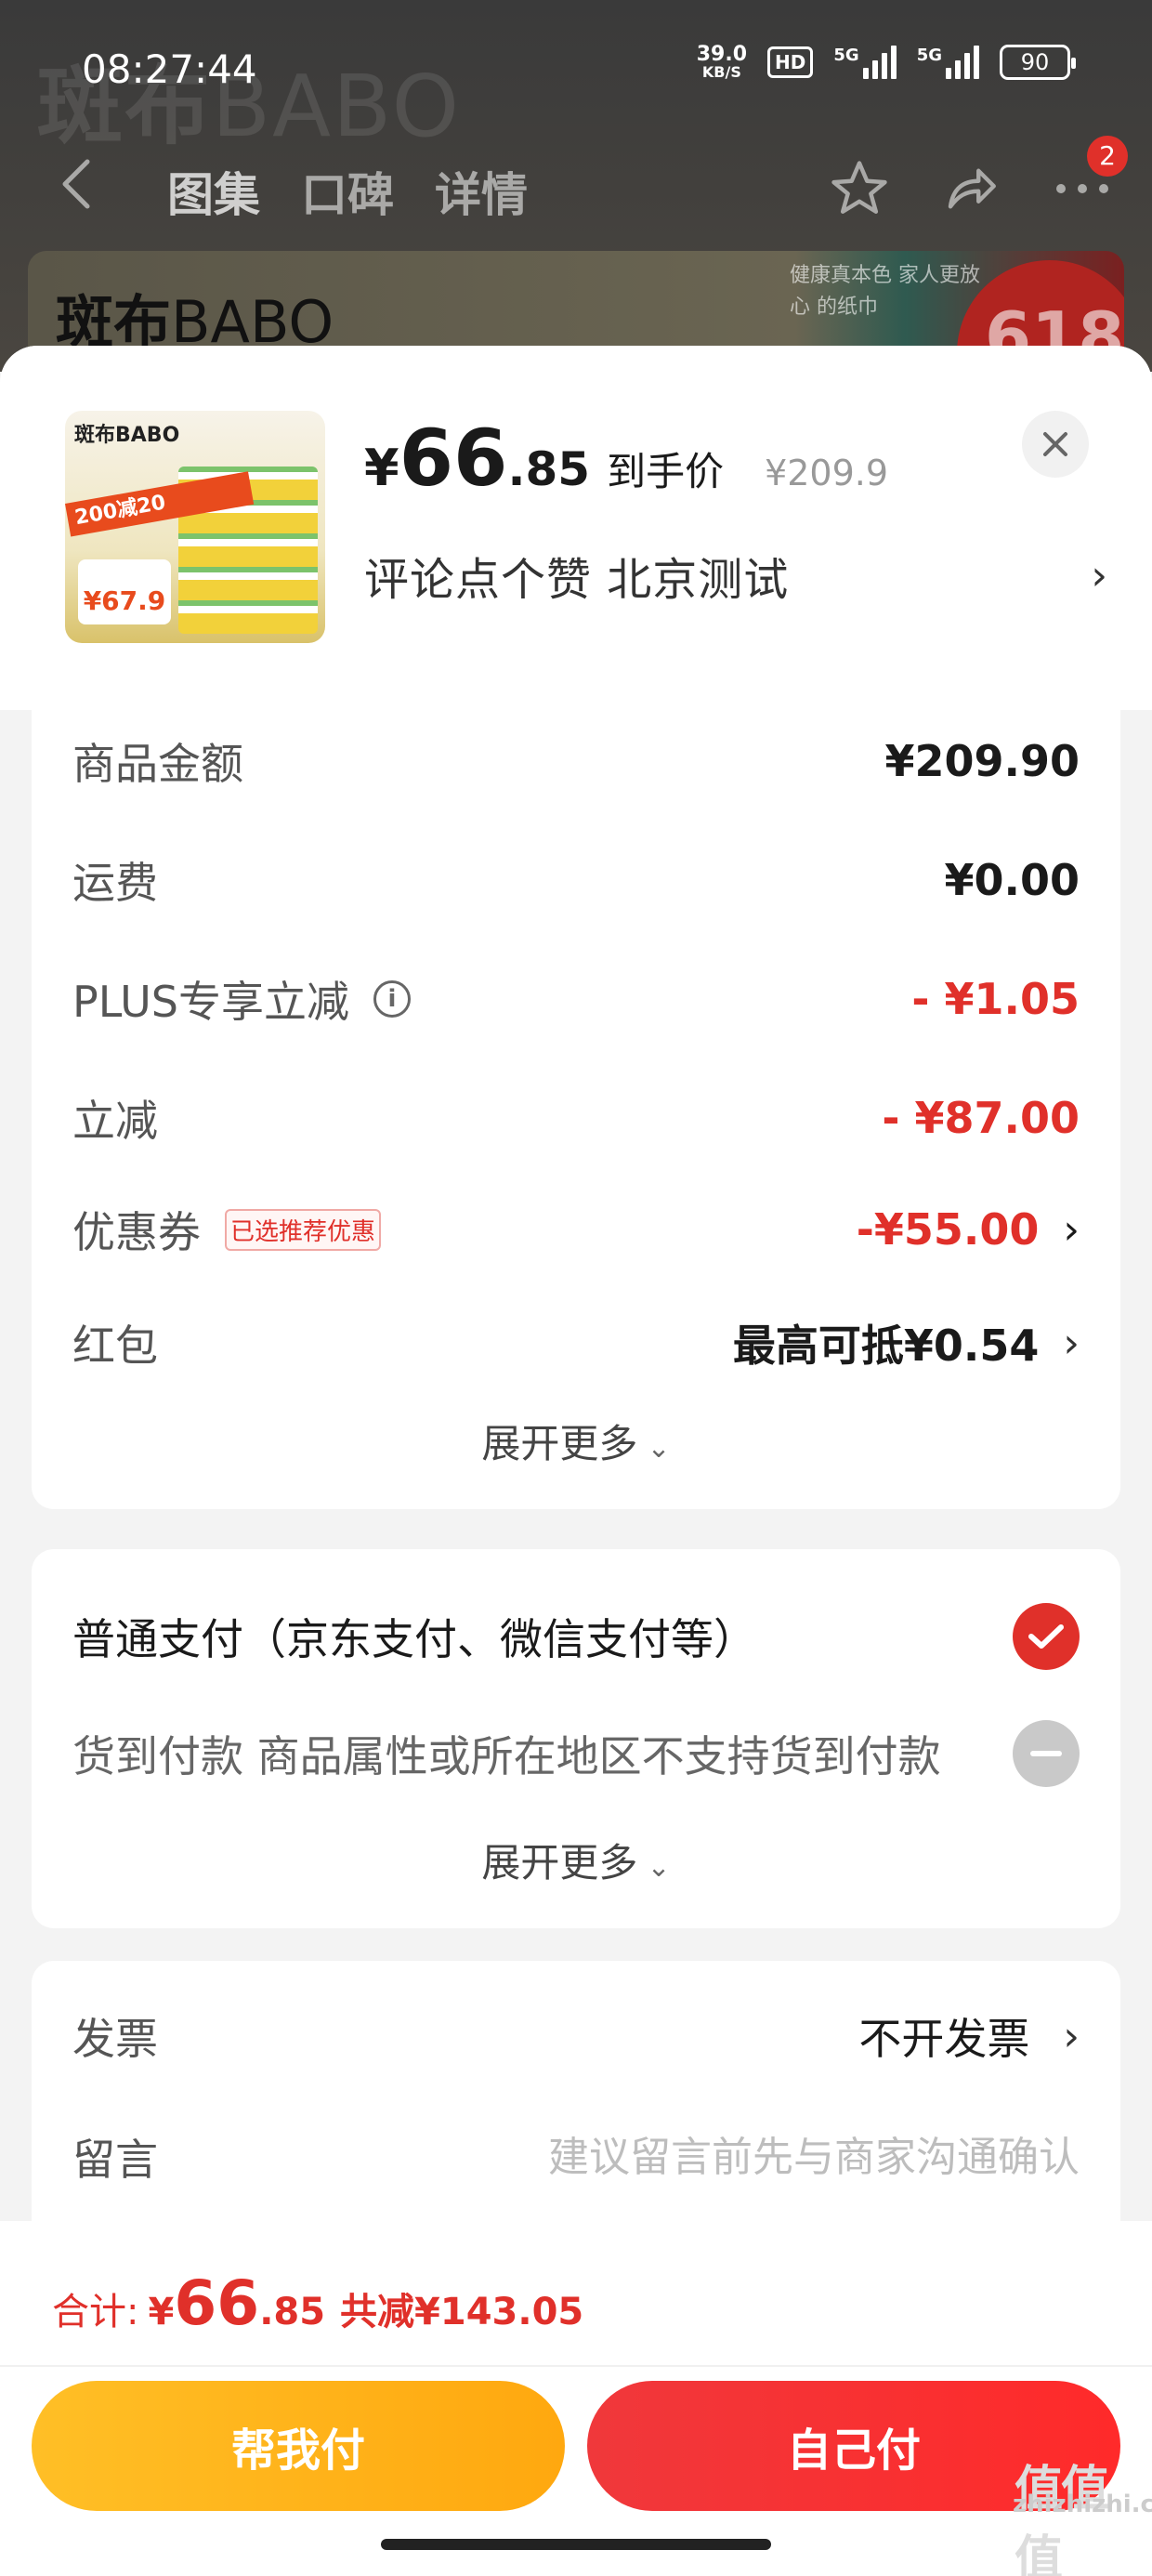  Describe the element at coordinates (576, 69) in the screenshot. I see `status-bar: 08:27:44 39.0 KB/S HD 5G 5G 90` at that location.